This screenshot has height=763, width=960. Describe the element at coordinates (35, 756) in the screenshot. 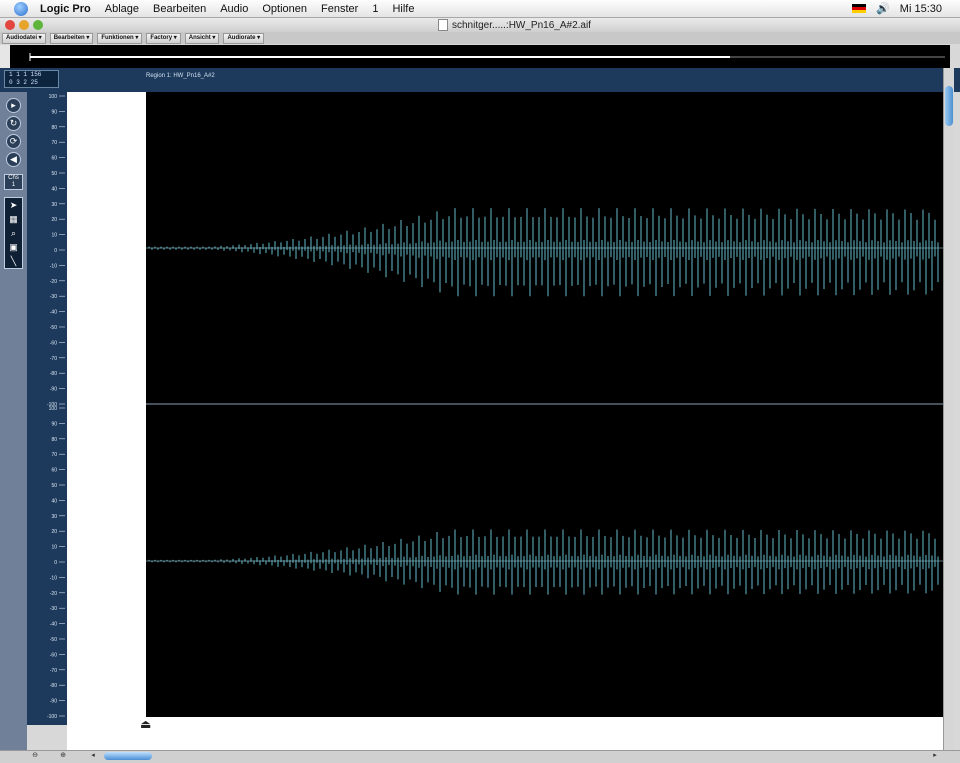

I see `zoom-out-icon: ⊖` at that location.